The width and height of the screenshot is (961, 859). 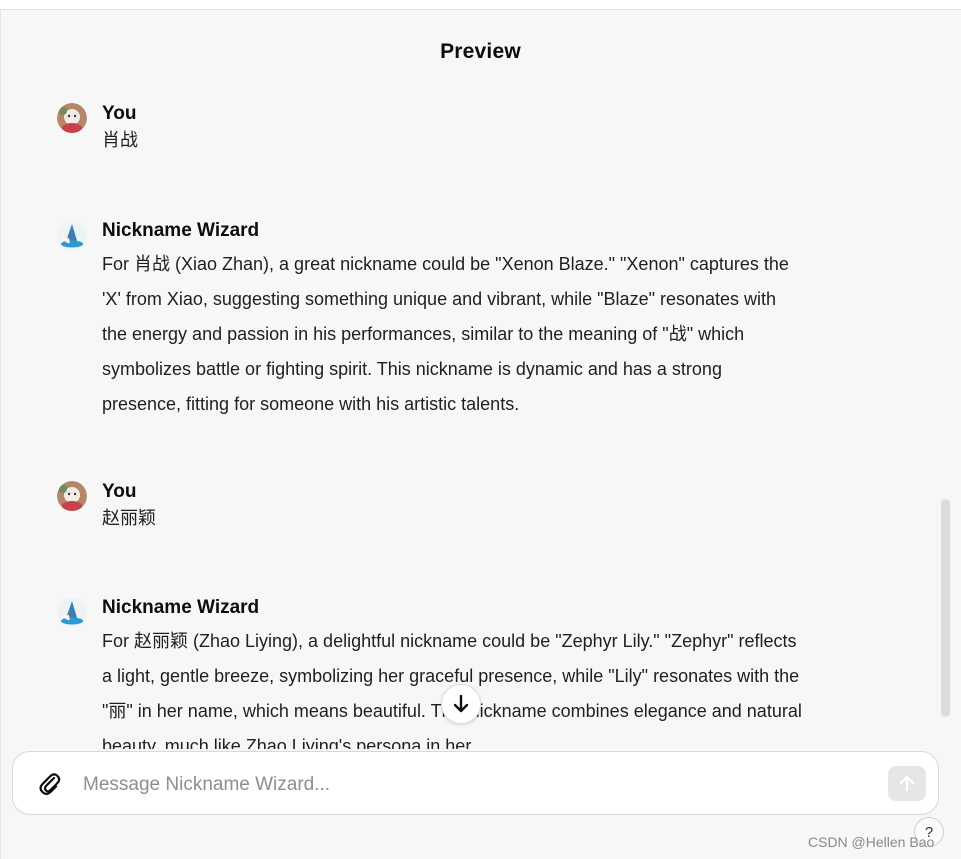 I want to click on paperclip-icon, so click(x=50, y=784).